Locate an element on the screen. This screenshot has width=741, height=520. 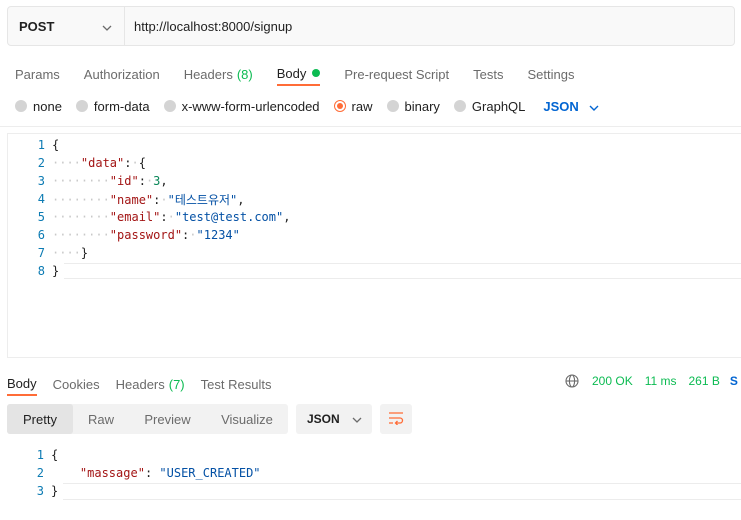
tab-response-body: Body is located at coordinates (22, 384).